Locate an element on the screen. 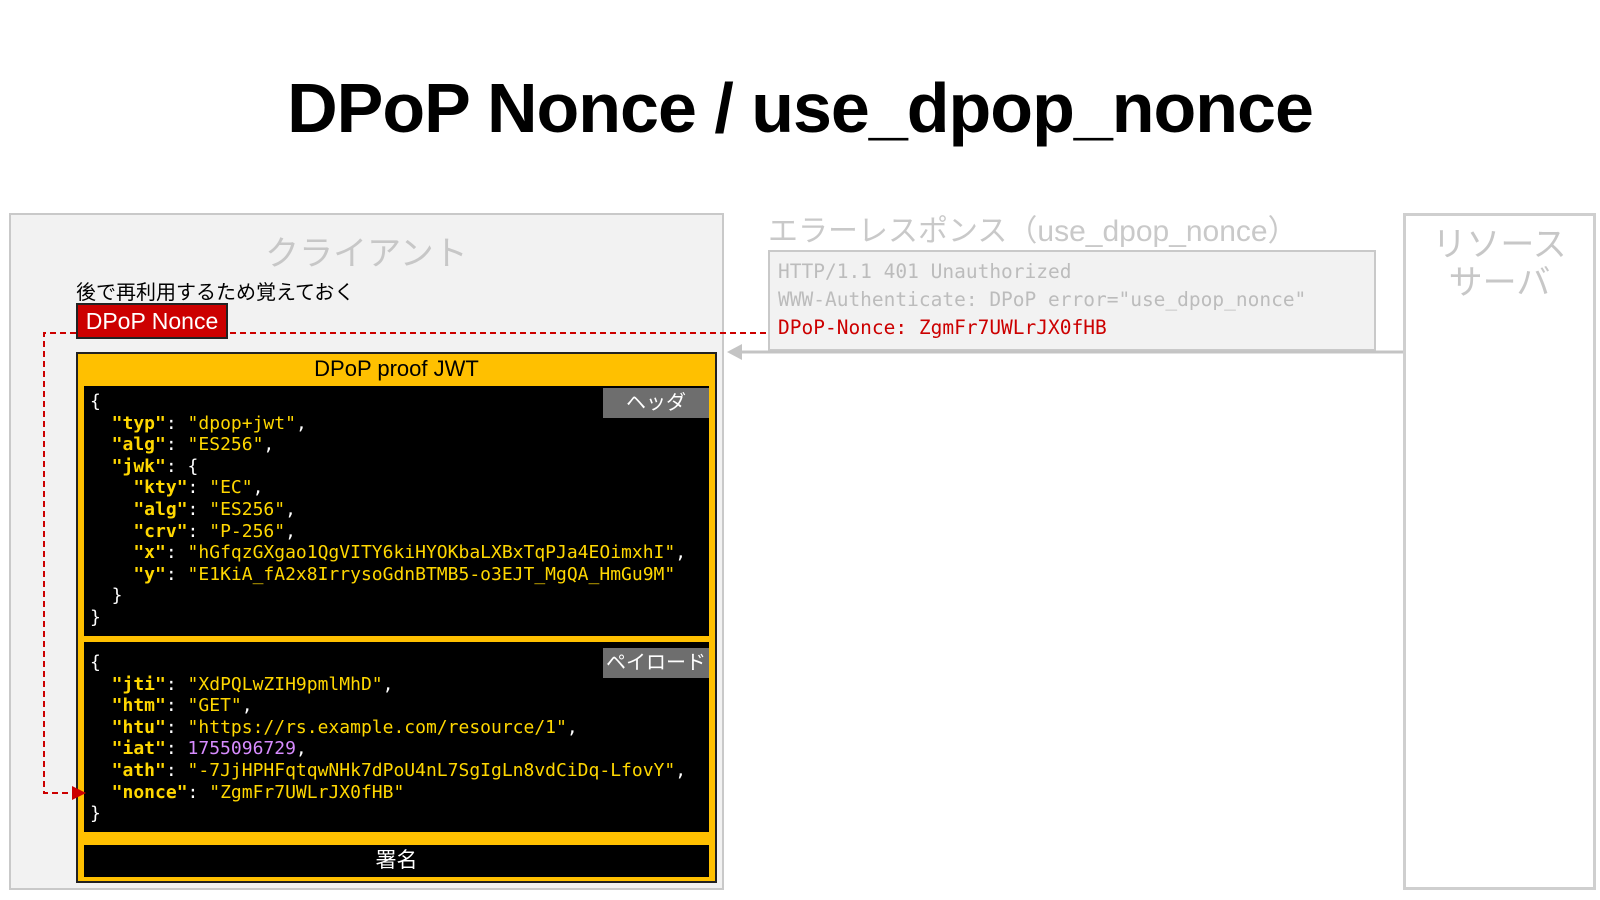 This screenshot has height=900, width=1600. nonce-reuse-arrow-head is located at coordinates (79, 793).